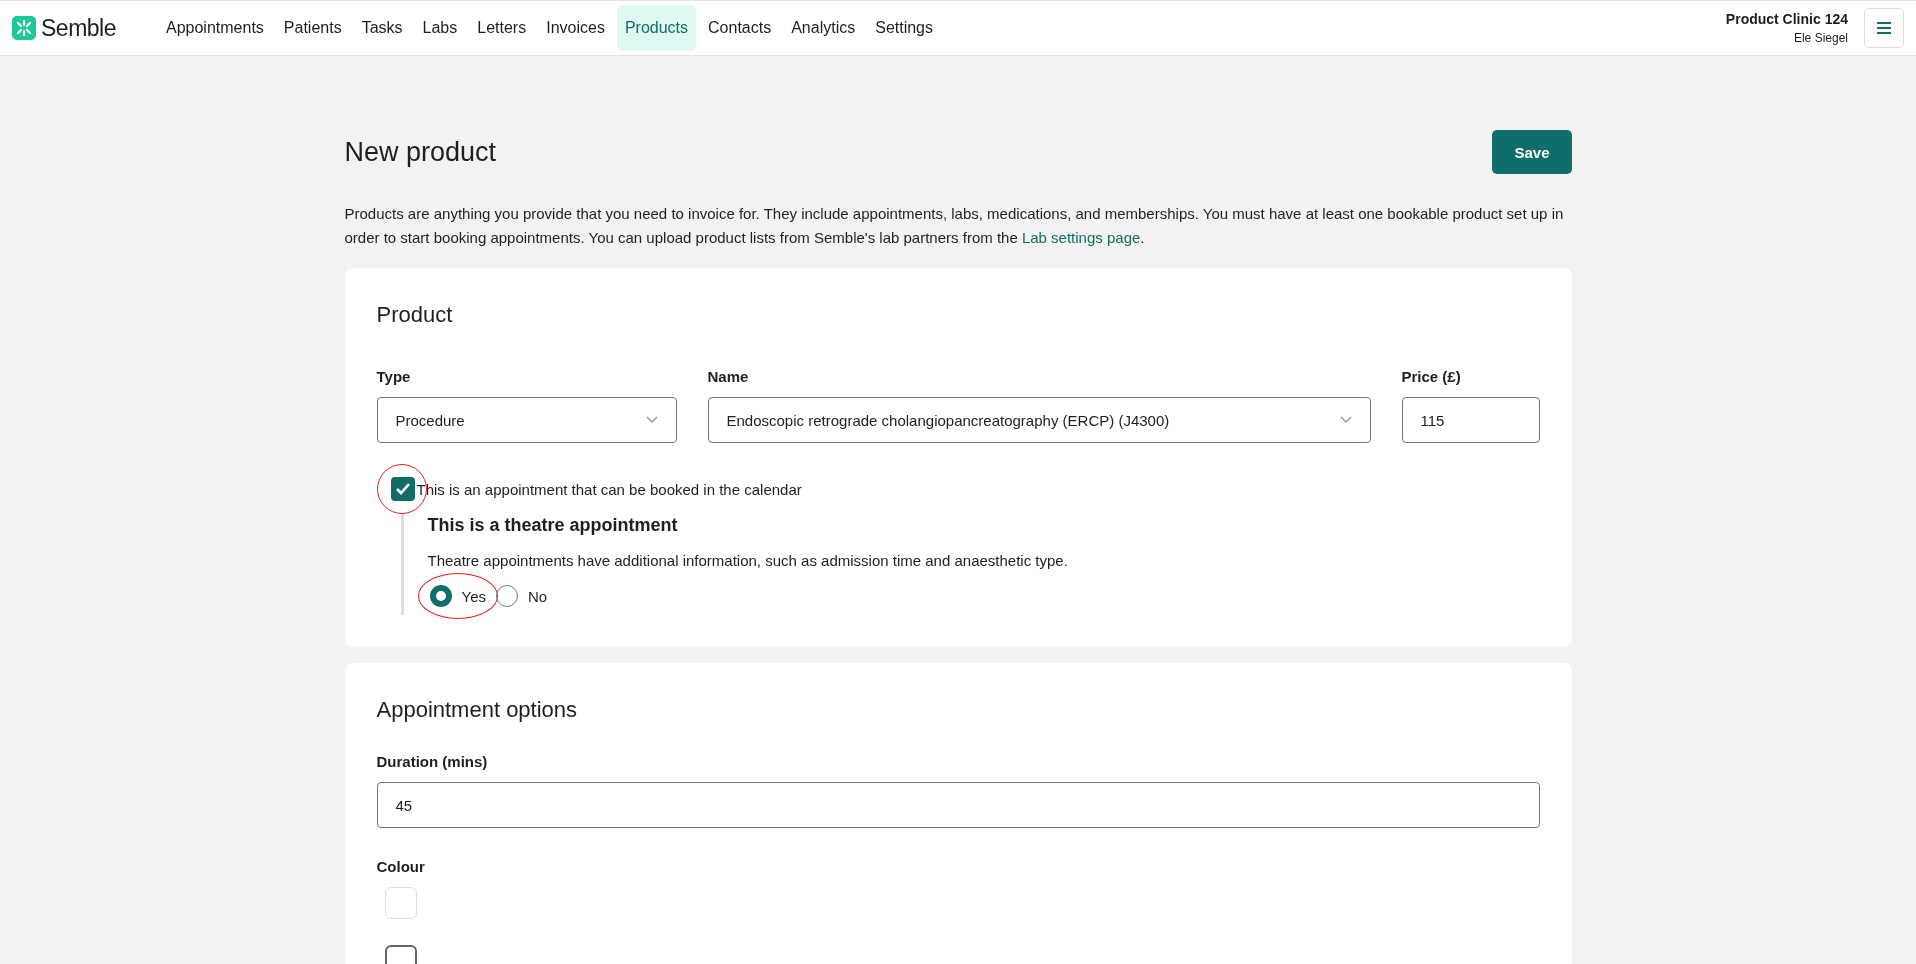  What do you see at coordinates (1786, 19) in the screenshot?
I see `clinic-name: Product Clinic 124` at bounding box center [1786, 19].